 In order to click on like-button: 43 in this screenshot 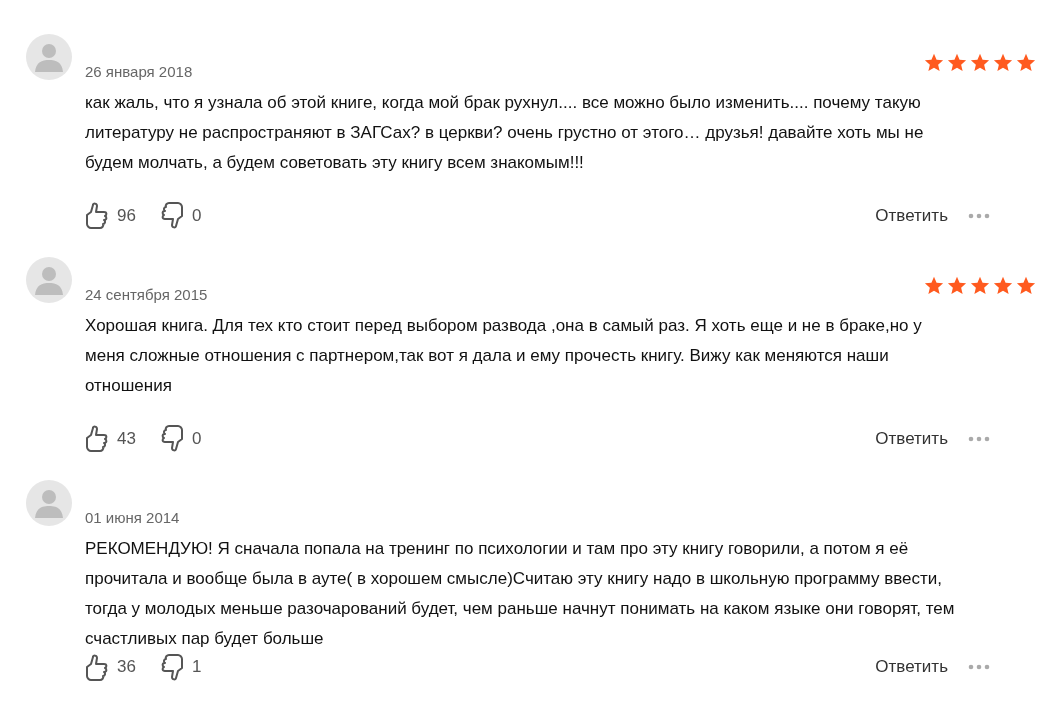, I will do `click(110, 438)`.